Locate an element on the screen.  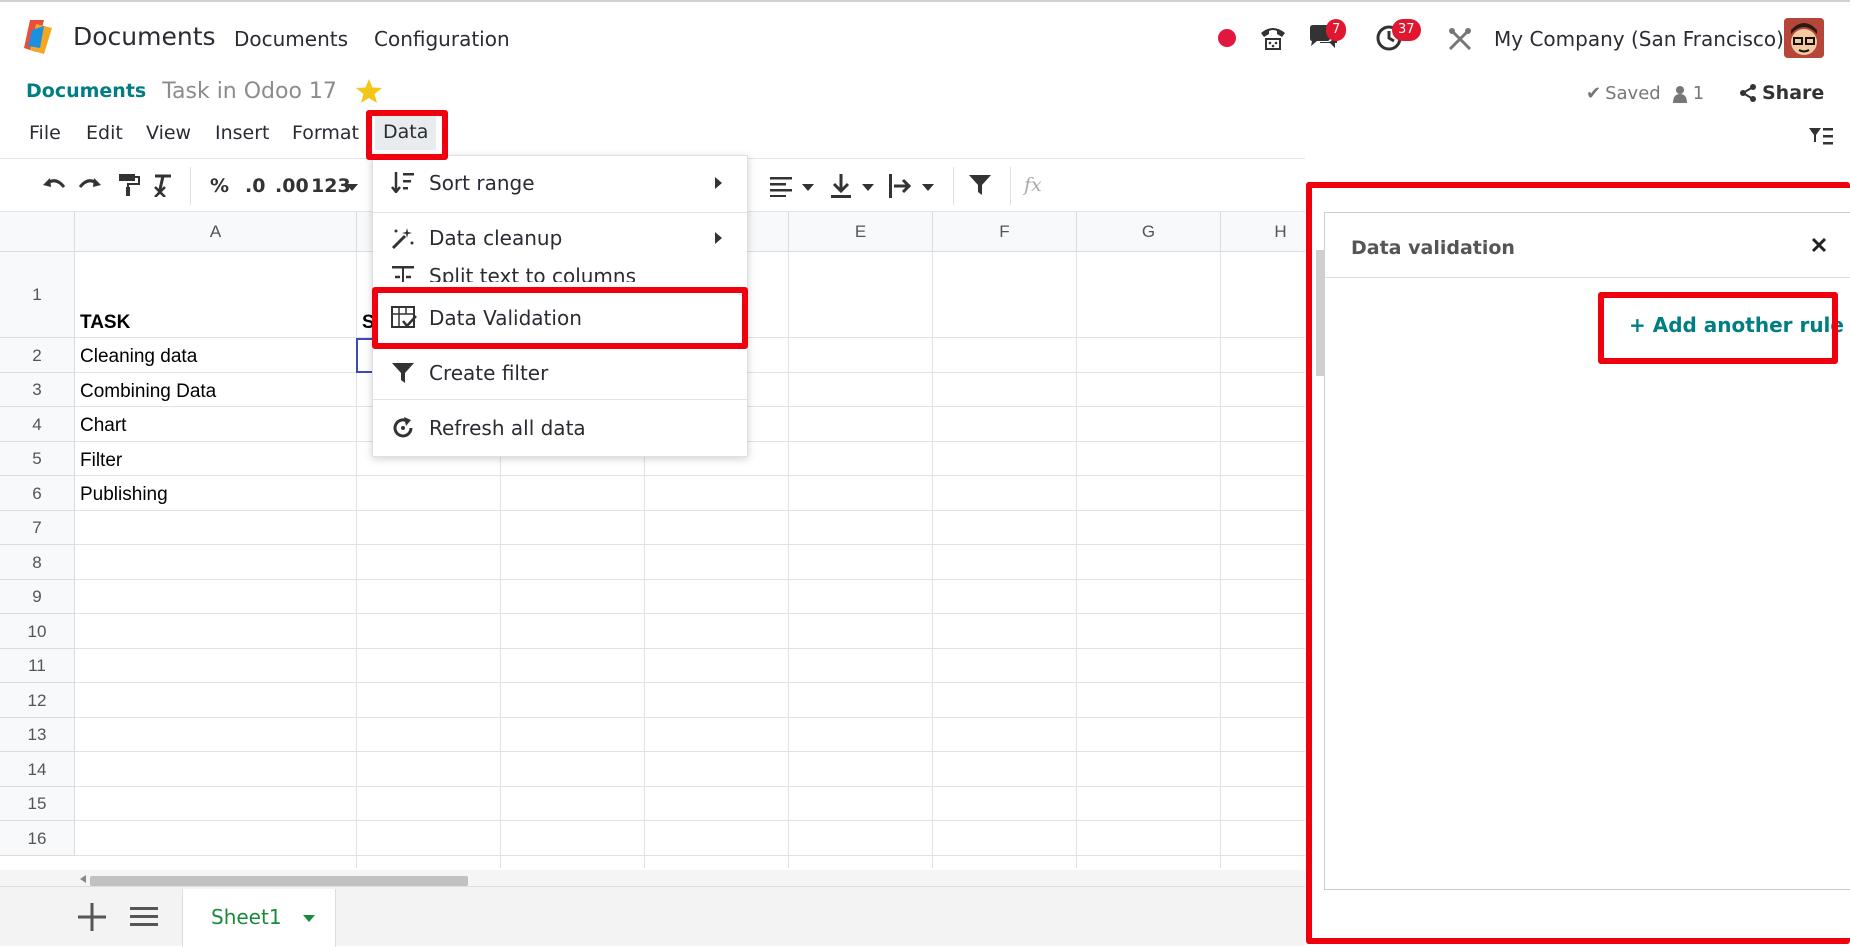
menu-documents: Documents is located at coordinates (291, 39).